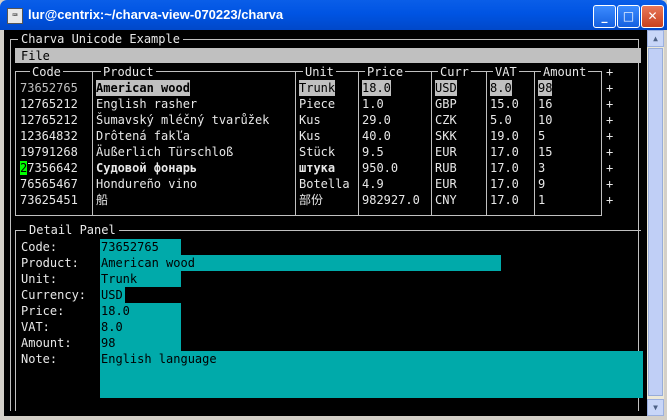 The image size is (667, 420). What do you see at coordinates (446, 120) in the screenshot?
I see `table-cell-curr: CZK` at bounding box center [446, 120].